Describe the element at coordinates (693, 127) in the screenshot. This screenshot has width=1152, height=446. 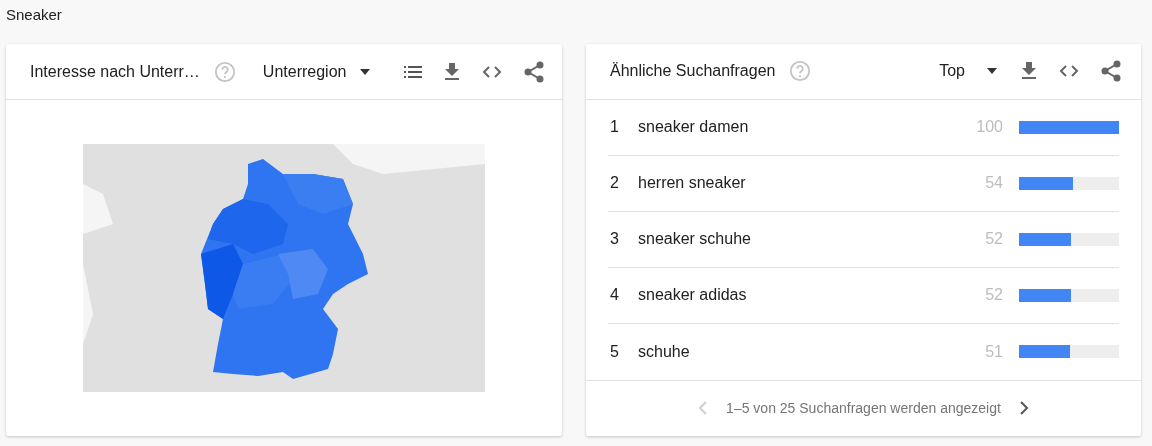
I see `query-link: sneaker damen` at that location.